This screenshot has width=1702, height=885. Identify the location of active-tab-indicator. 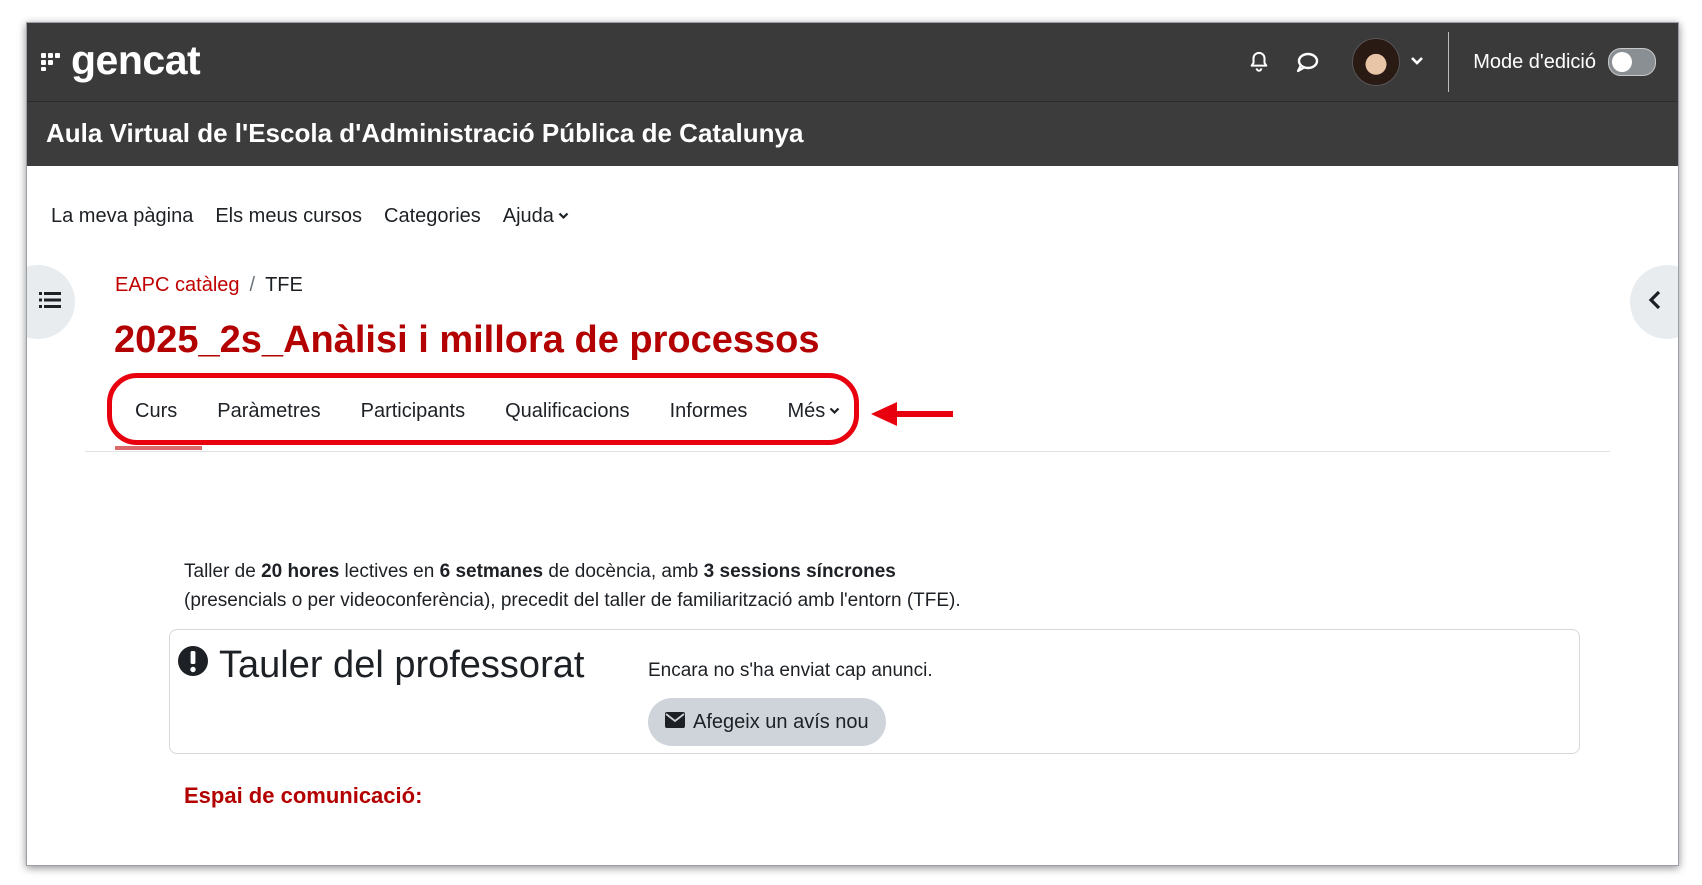
(158, 448).